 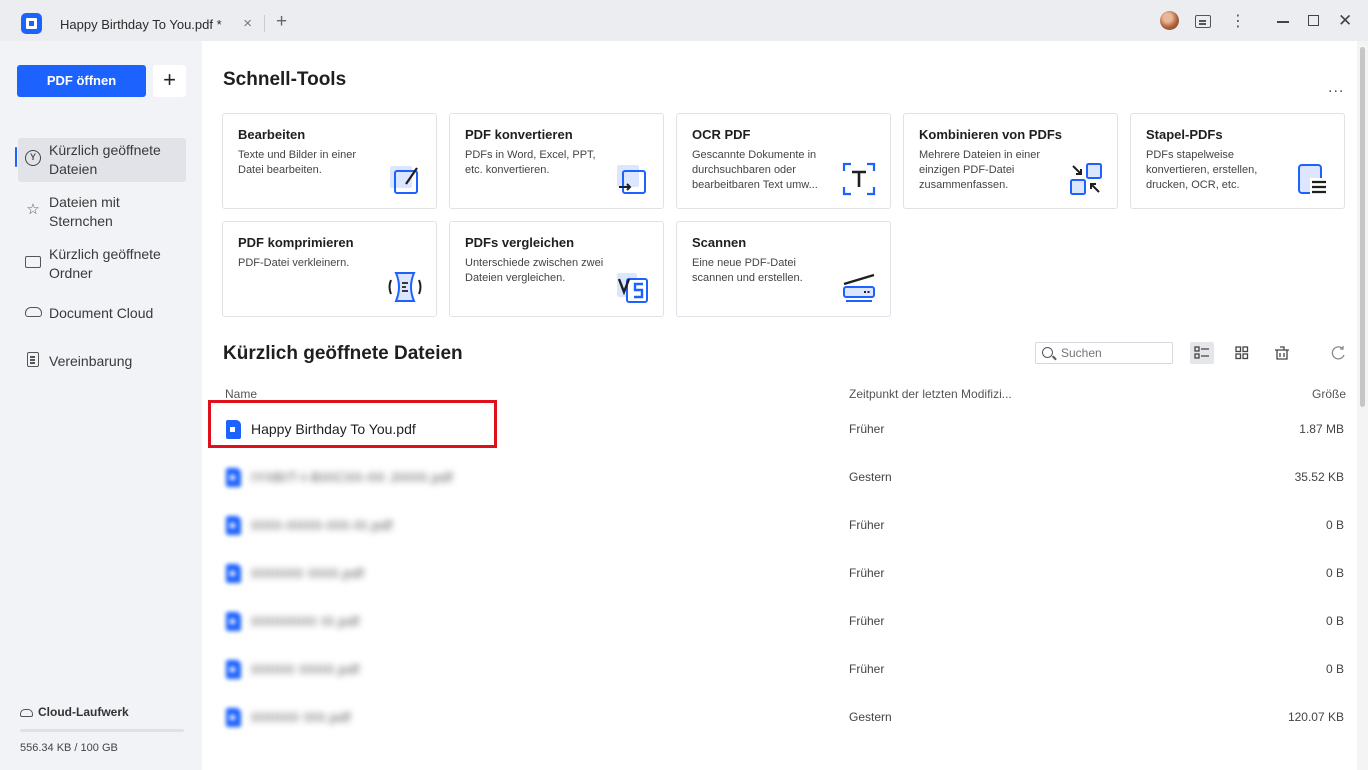 What do you see at coordinates (352, 424) in the screenshot?
I see `highlight-box` at bounding box center [352, 424].